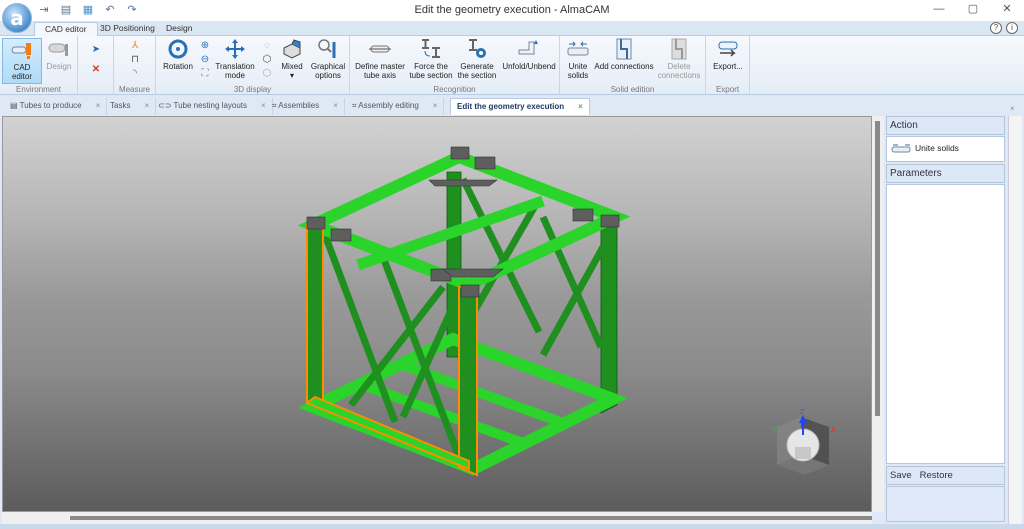 The height and width of the screenshot is (529, 1024). I want to click on beam-front-selected, so click(468, 381).